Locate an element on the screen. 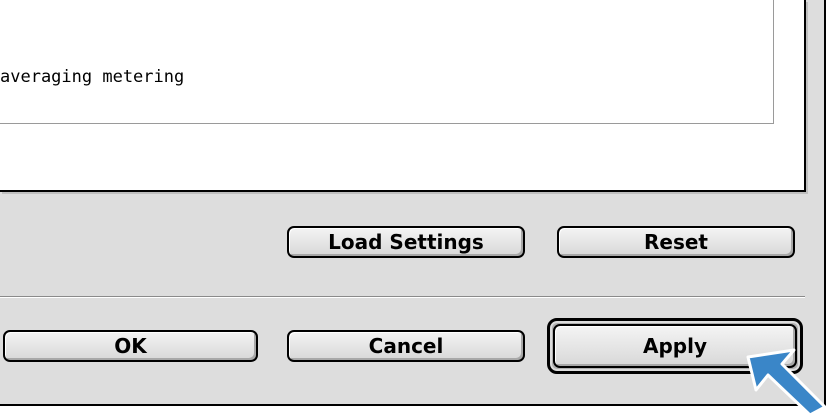 This screenshot has height=417, width=831. metering-mode-text: averaging metering is located at coordinates (92, 77).